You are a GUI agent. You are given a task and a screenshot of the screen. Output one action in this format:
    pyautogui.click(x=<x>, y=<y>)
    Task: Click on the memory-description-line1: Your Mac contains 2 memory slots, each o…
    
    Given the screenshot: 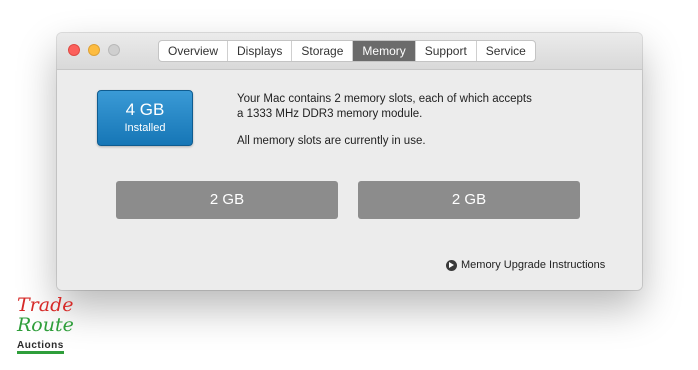 What is the action you would take?
    pyautogui.click(x=384, y=99)
    